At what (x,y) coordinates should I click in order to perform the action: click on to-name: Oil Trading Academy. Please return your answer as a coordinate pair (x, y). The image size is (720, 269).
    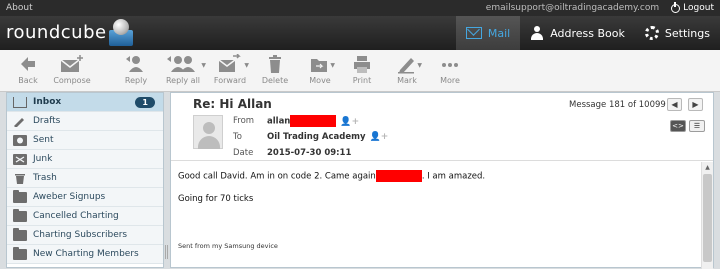
    Looking at the image, I should click on (316, 137).